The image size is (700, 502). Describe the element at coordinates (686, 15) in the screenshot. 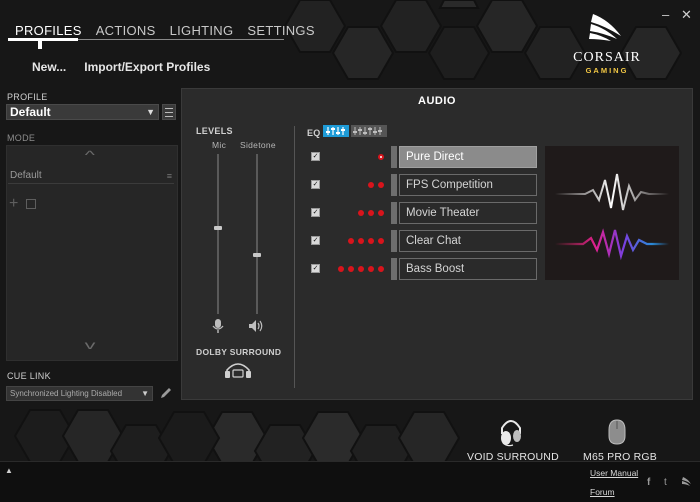

I see `close-button: ✕` at that location.